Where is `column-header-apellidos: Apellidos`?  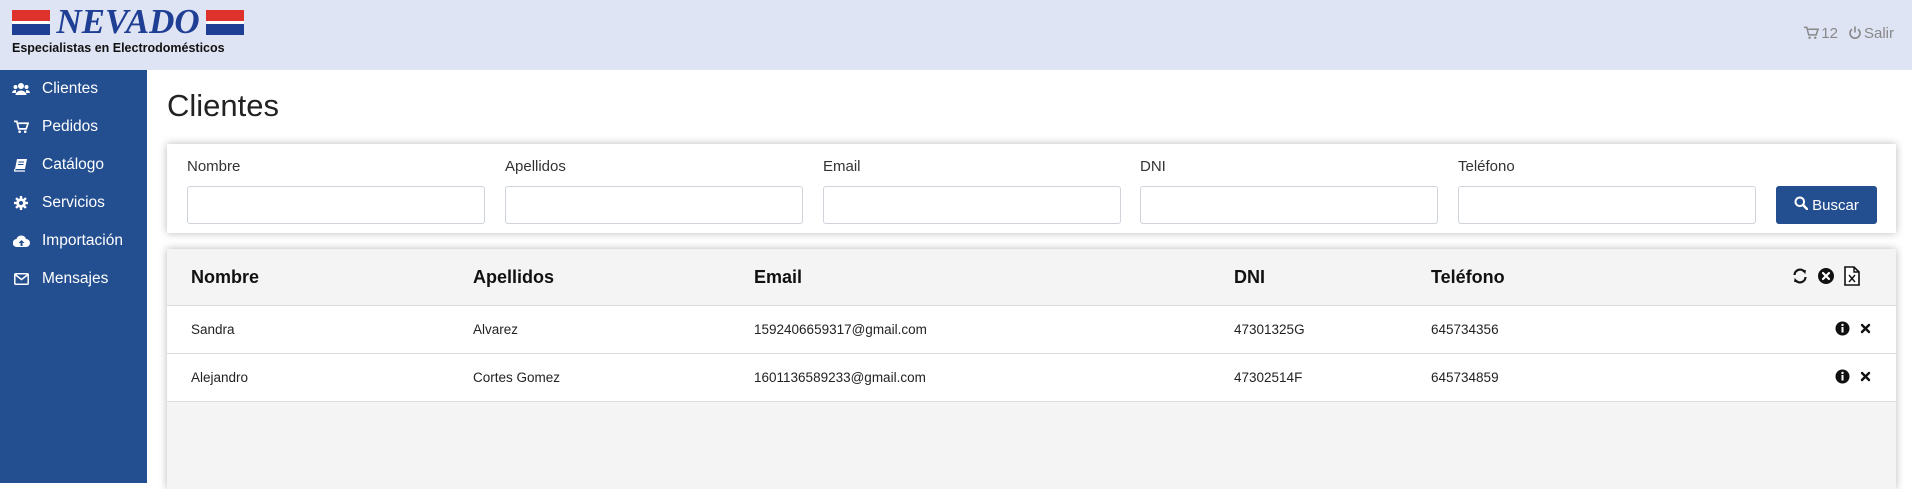 column-header-apellidos: Apellidos is located at coordinates (513, 277).